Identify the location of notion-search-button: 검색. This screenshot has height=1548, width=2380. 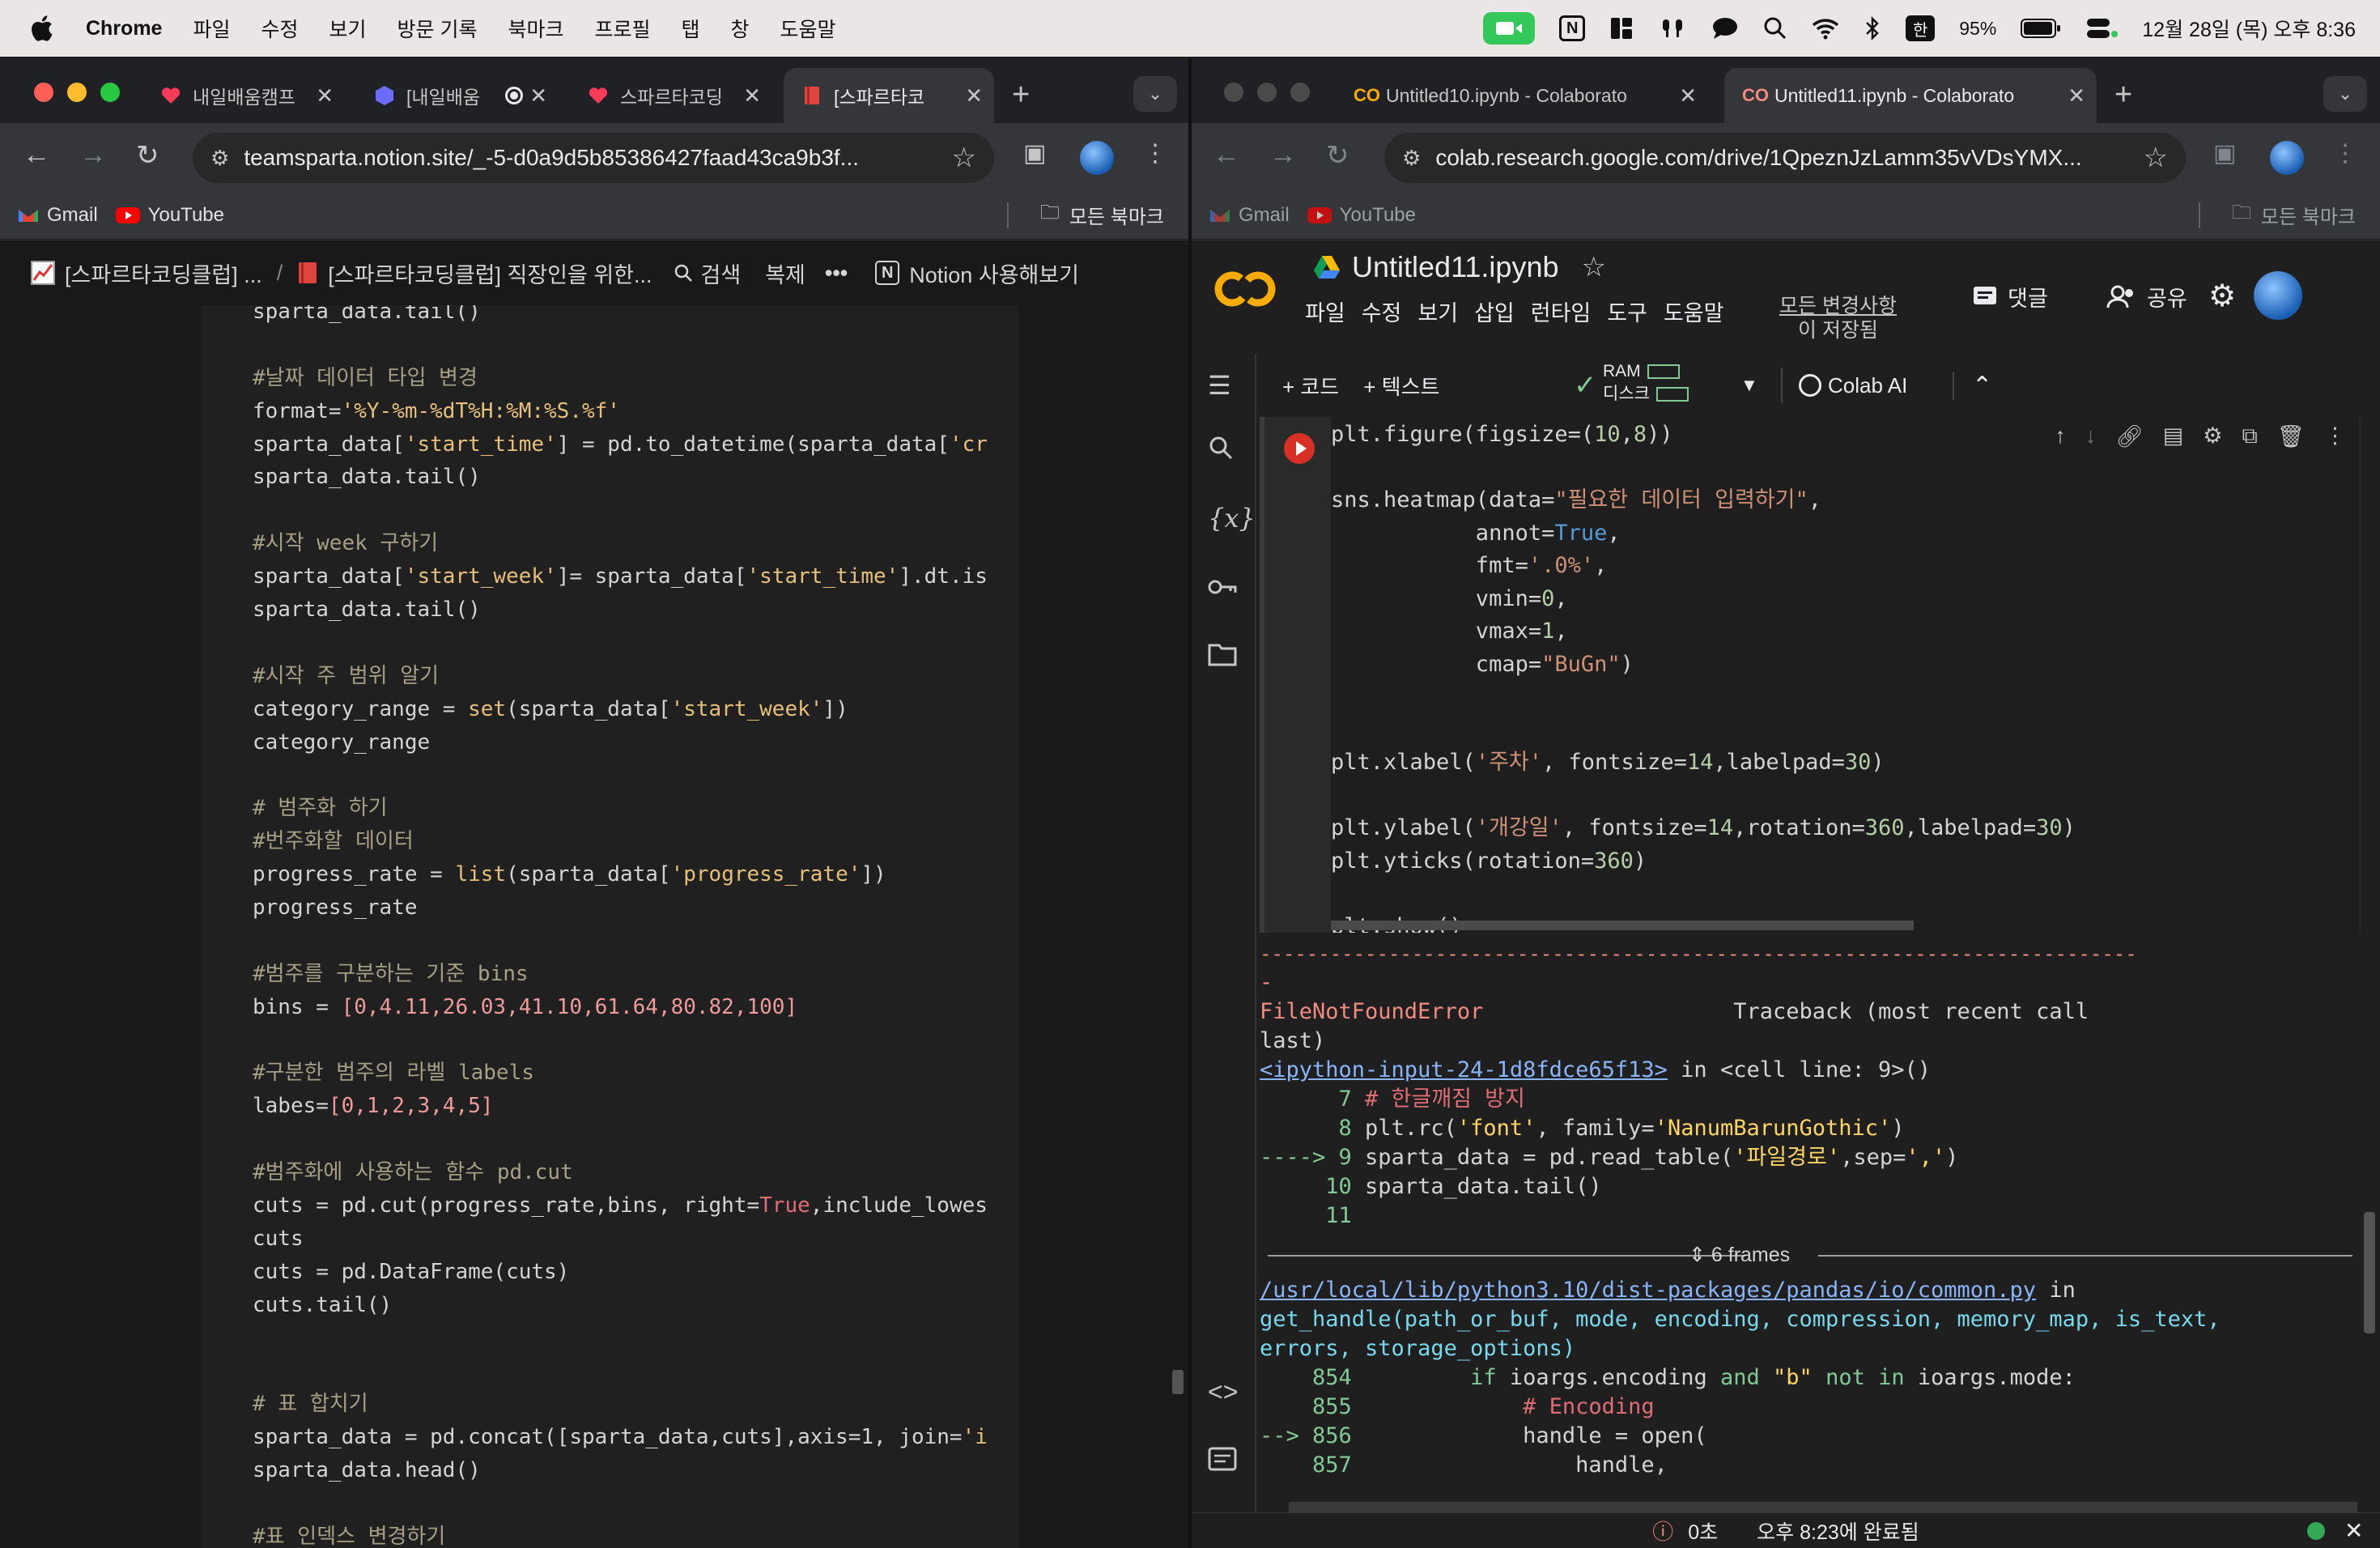
(707, 273).